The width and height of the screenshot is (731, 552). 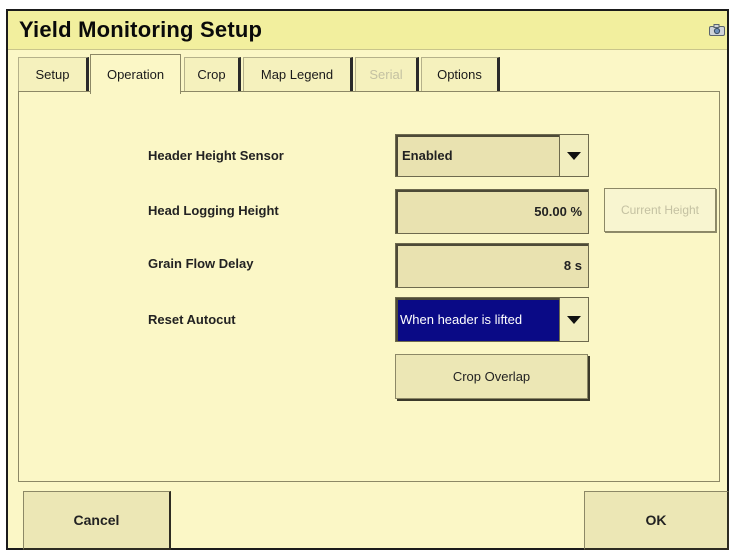 I want to click on reset-autocut-label: Reset Autocut, so click(x=192, y=319).